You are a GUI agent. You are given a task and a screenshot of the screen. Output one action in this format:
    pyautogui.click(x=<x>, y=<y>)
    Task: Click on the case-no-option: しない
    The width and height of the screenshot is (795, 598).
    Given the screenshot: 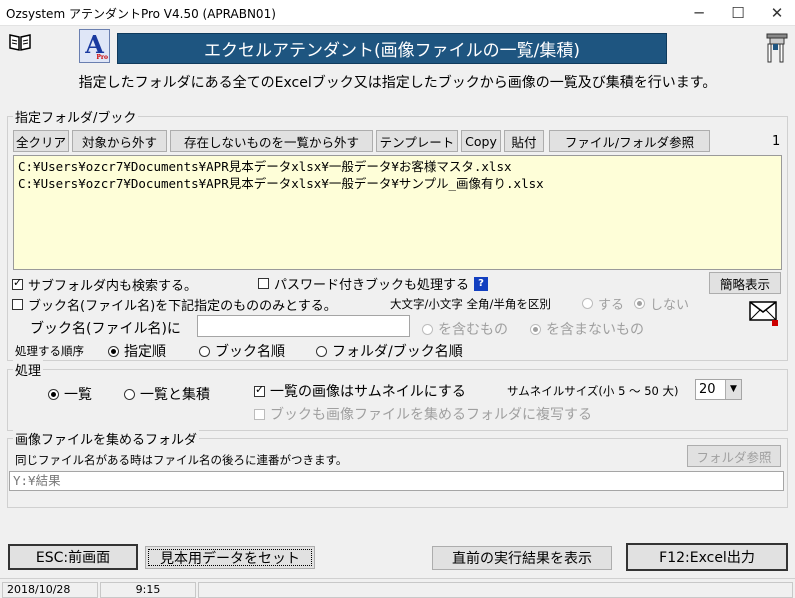 What is the action you would take?
    pyautogui.click(x=661, y=303)
    